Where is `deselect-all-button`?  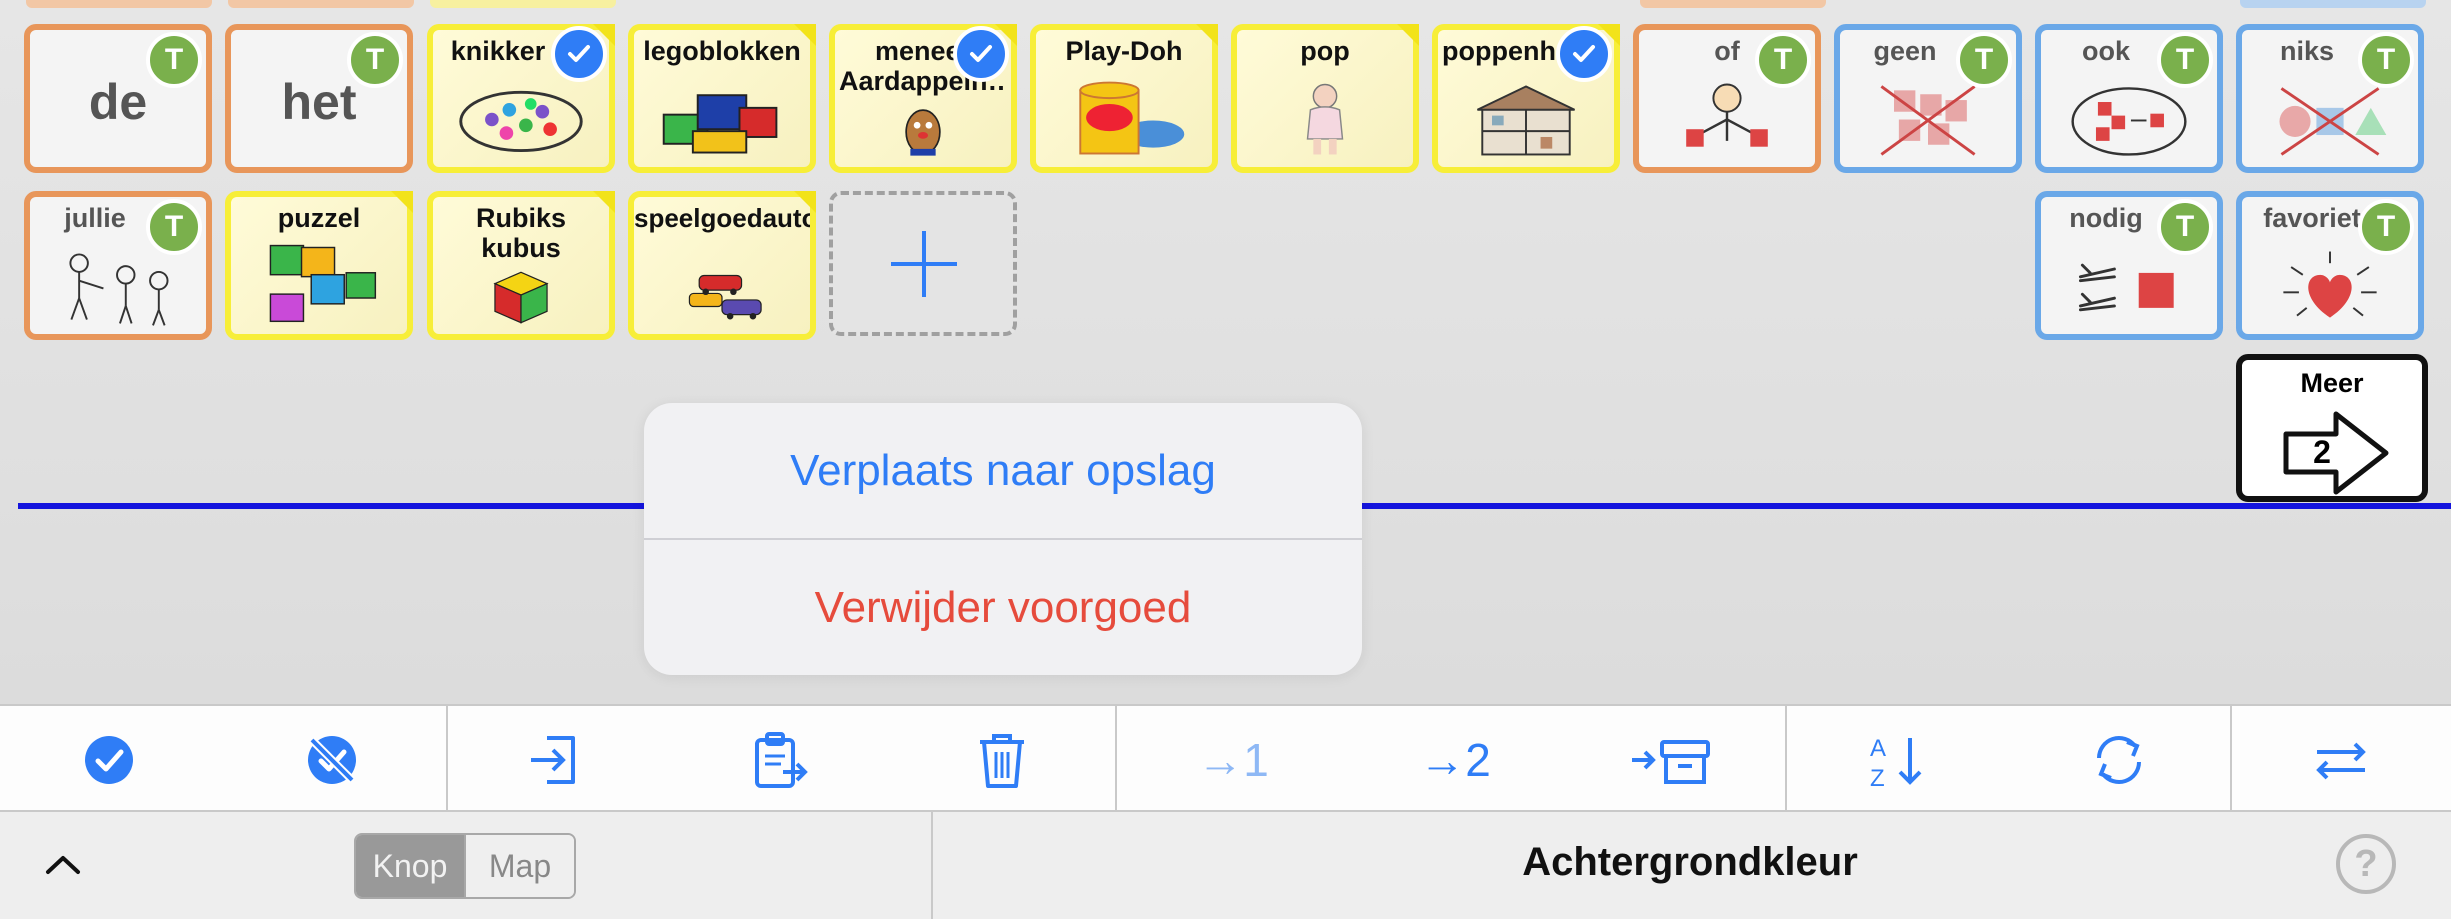
deselect-all-button is located at coordinates (332, 760).